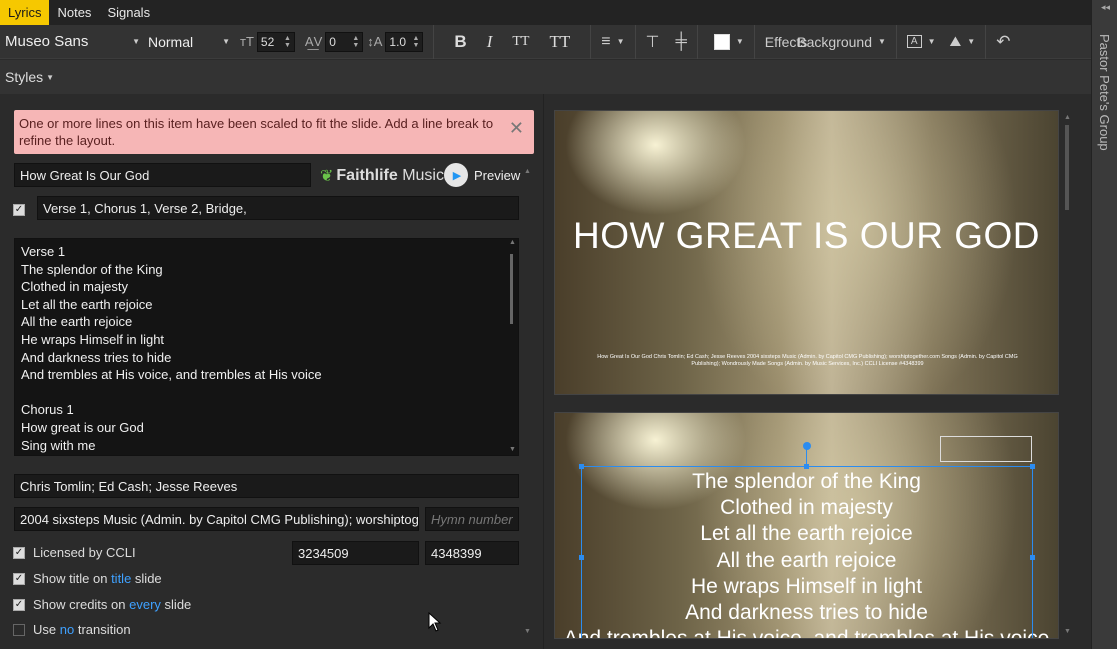  What do you see at coordinates (19, 553) in the screenshot?
I see `licensed-checkbox: ✓` at bounding box center [19, 553].